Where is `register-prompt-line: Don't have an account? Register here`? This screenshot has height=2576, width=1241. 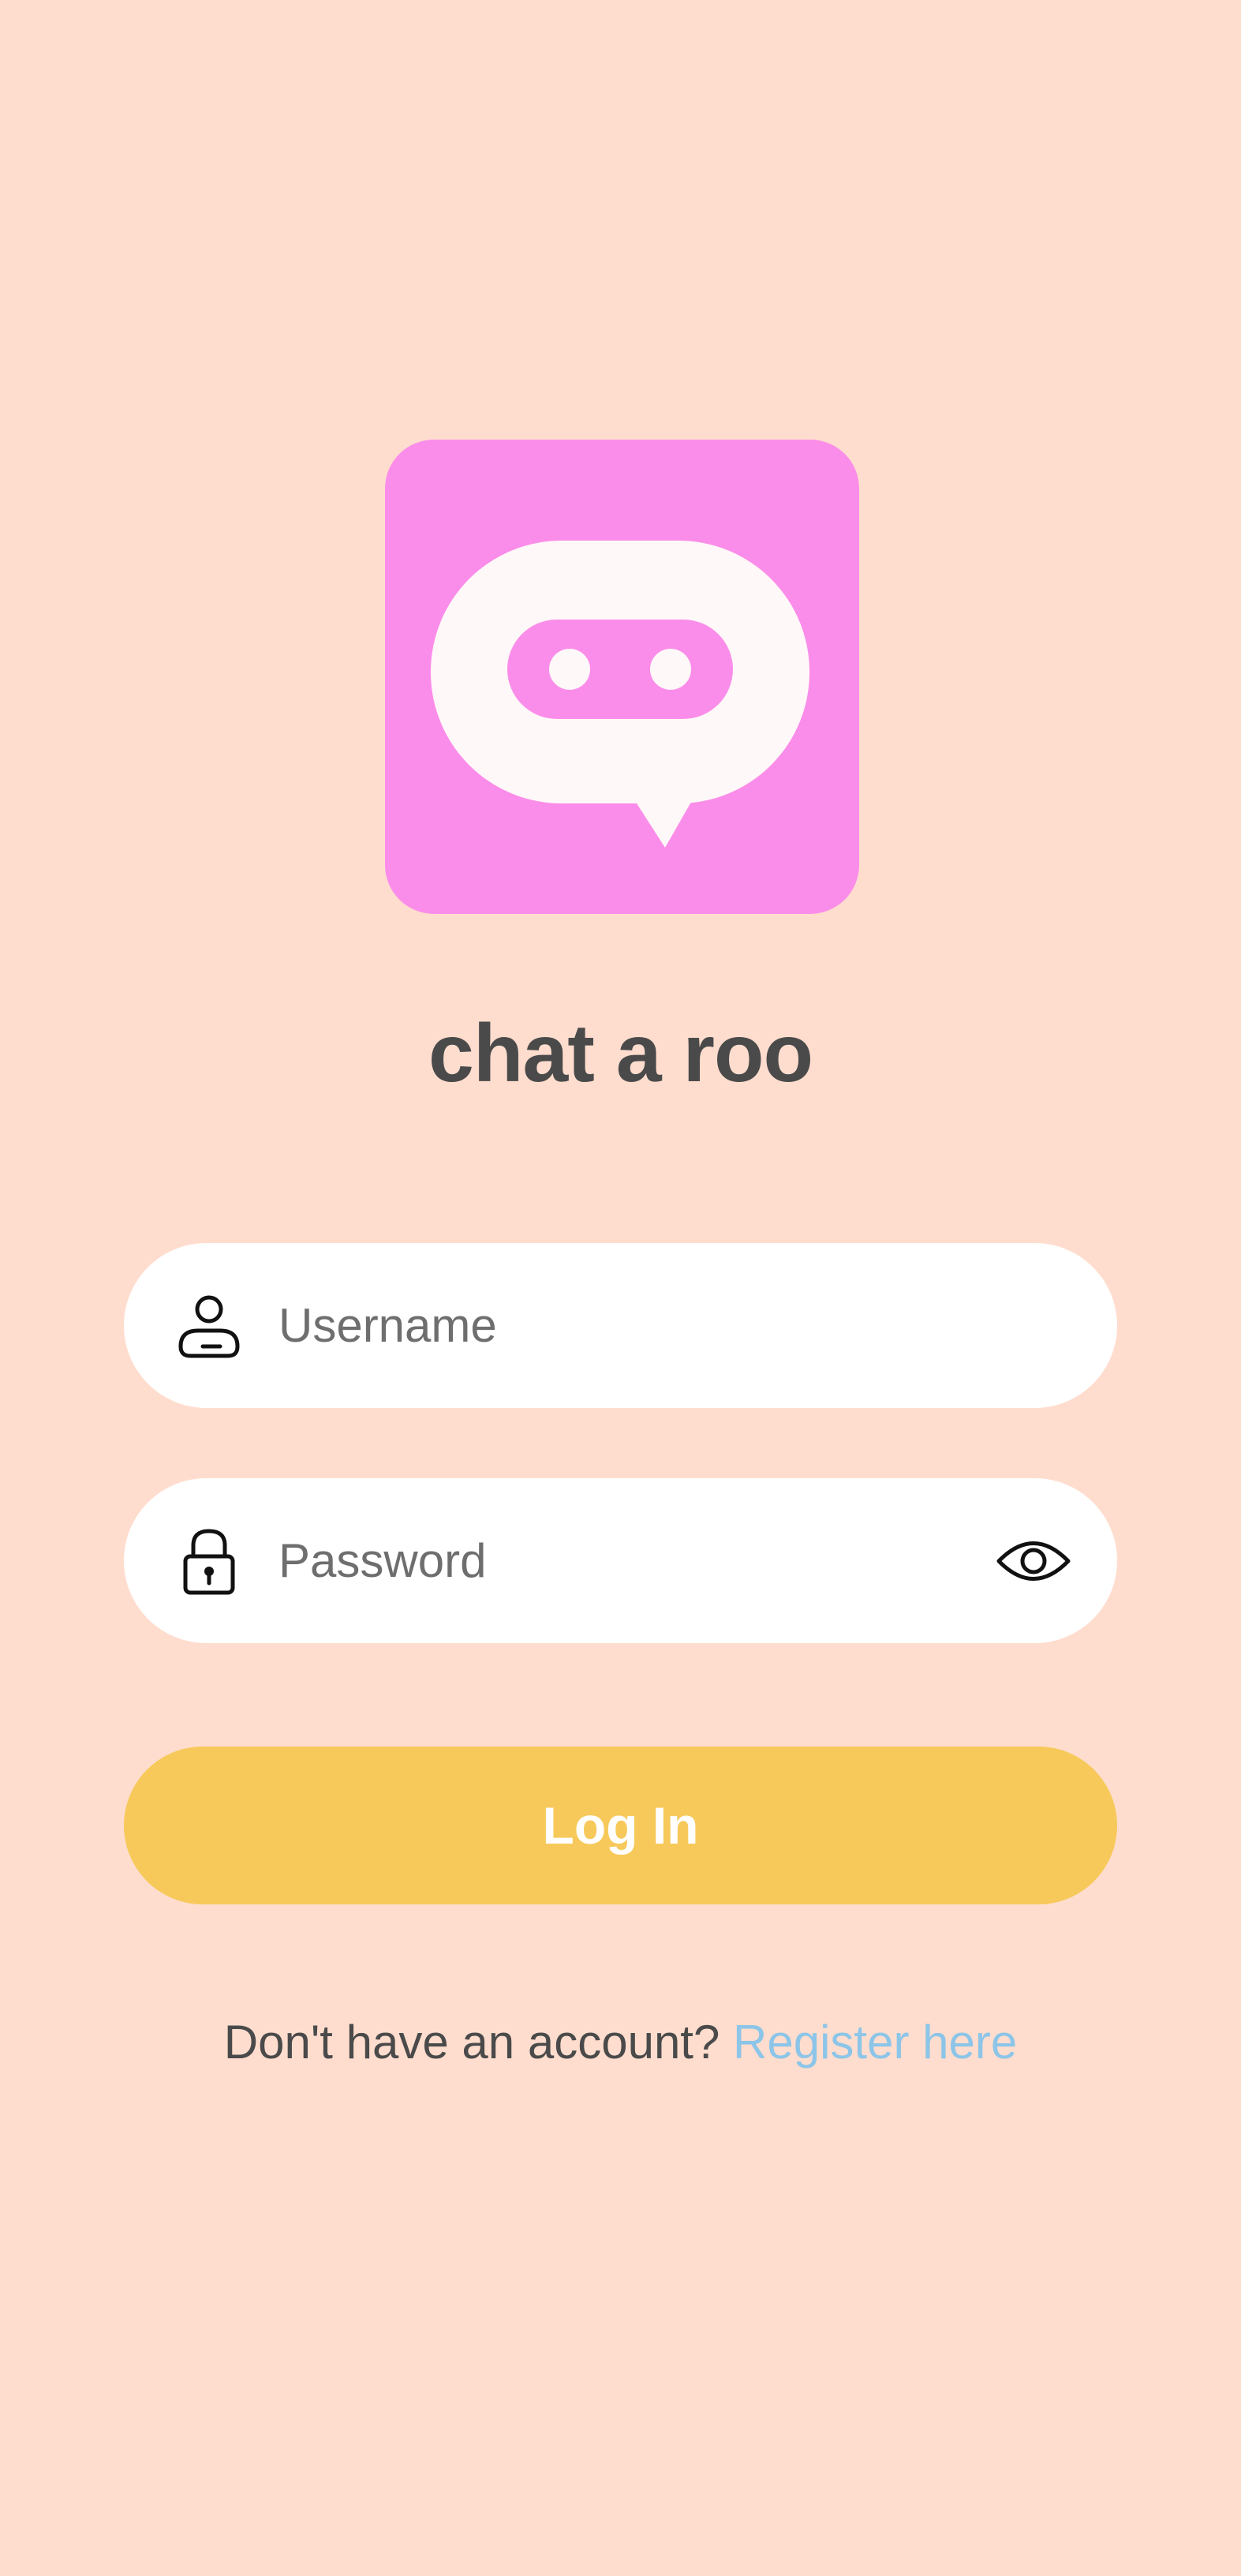
register-prompt-line: Don't have an account? Register here is located at coordinates (620, 2042).